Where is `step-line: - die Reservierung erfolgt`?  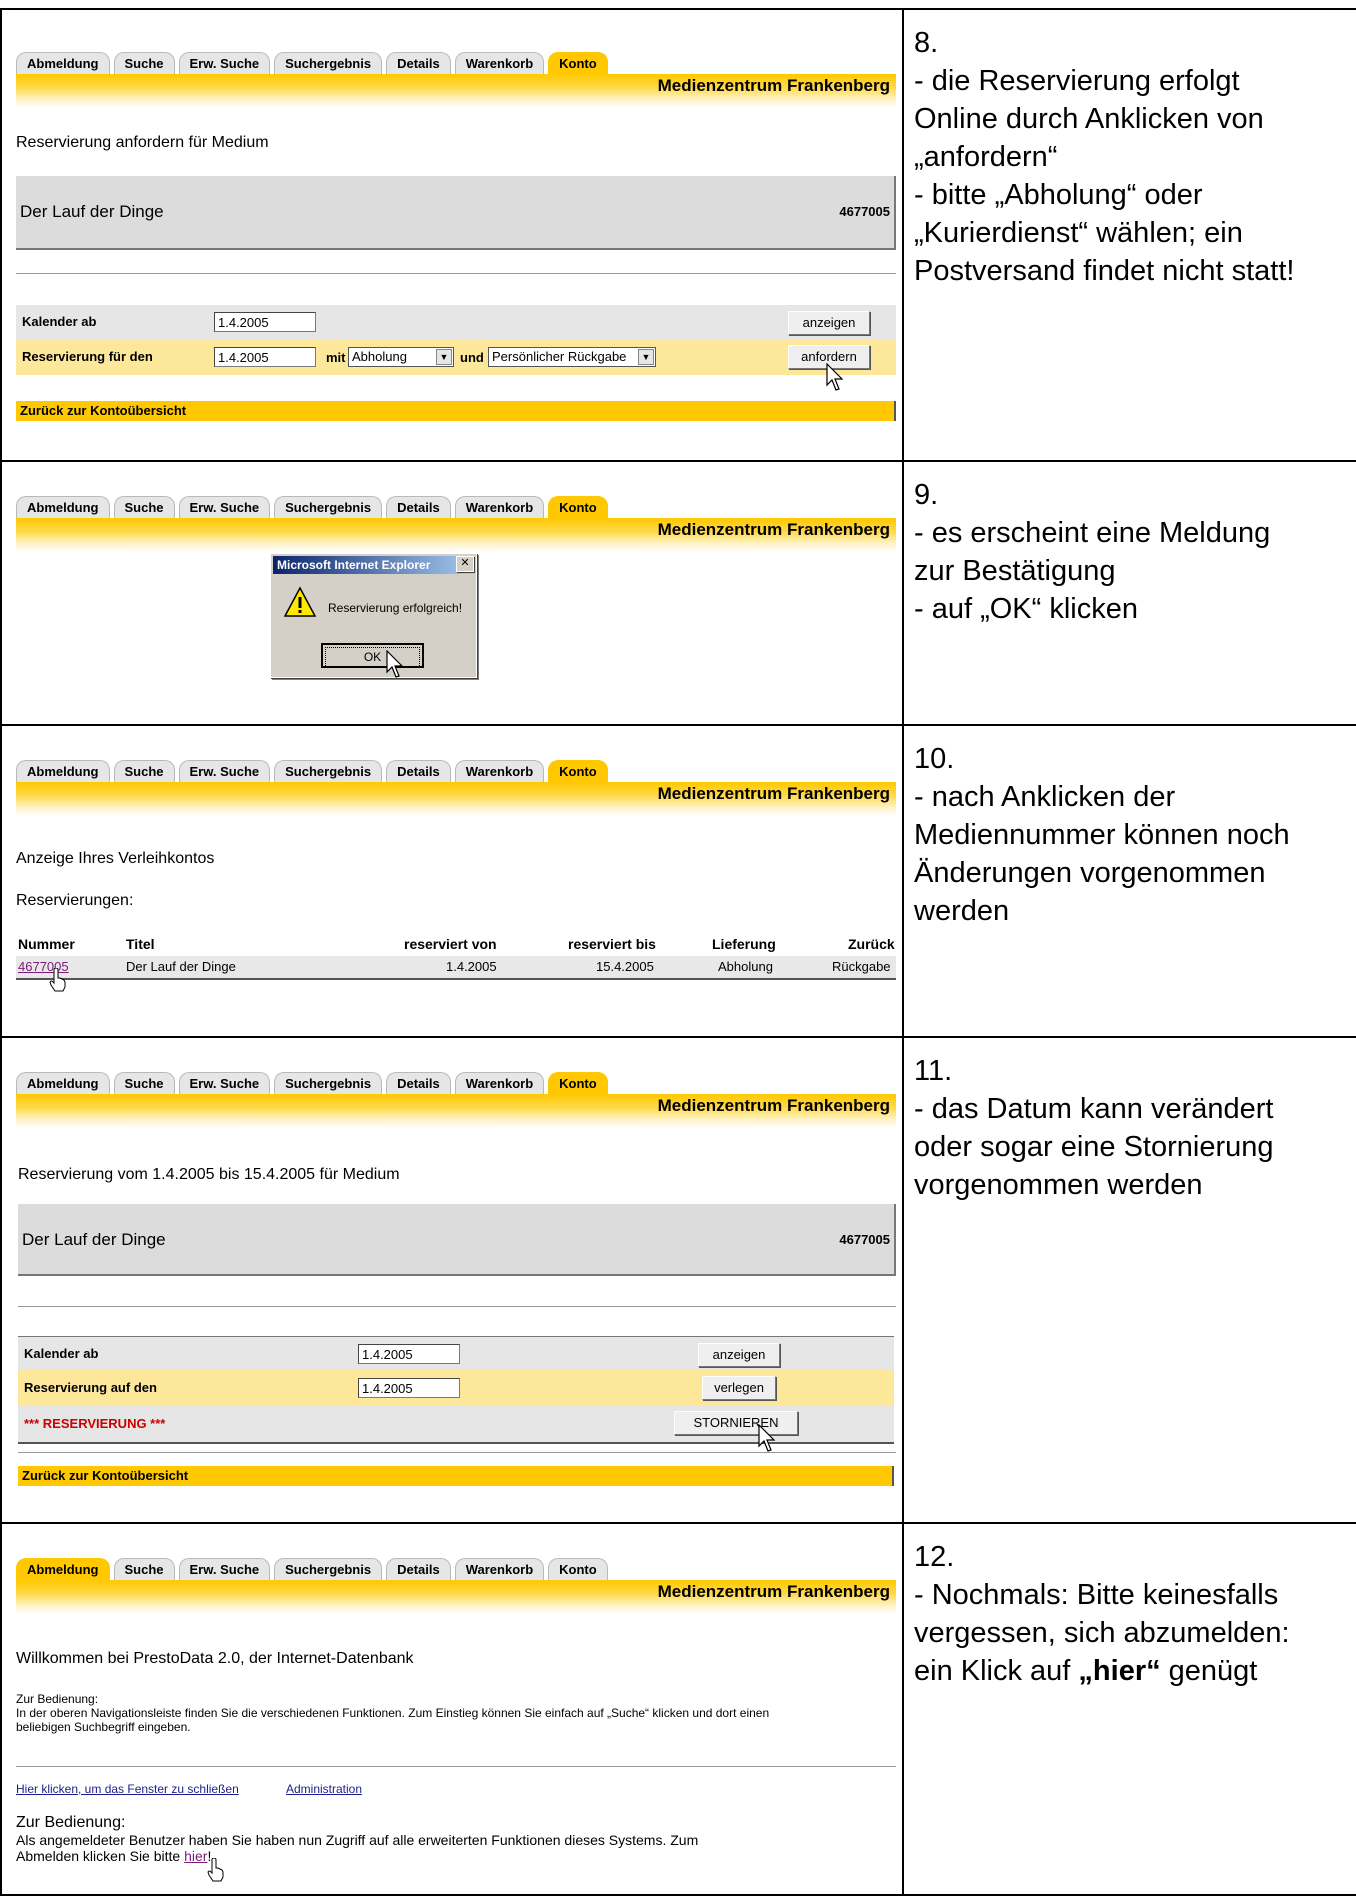 step-line: - die Reservierung erfolgt is located at coordinates (1077, 81).